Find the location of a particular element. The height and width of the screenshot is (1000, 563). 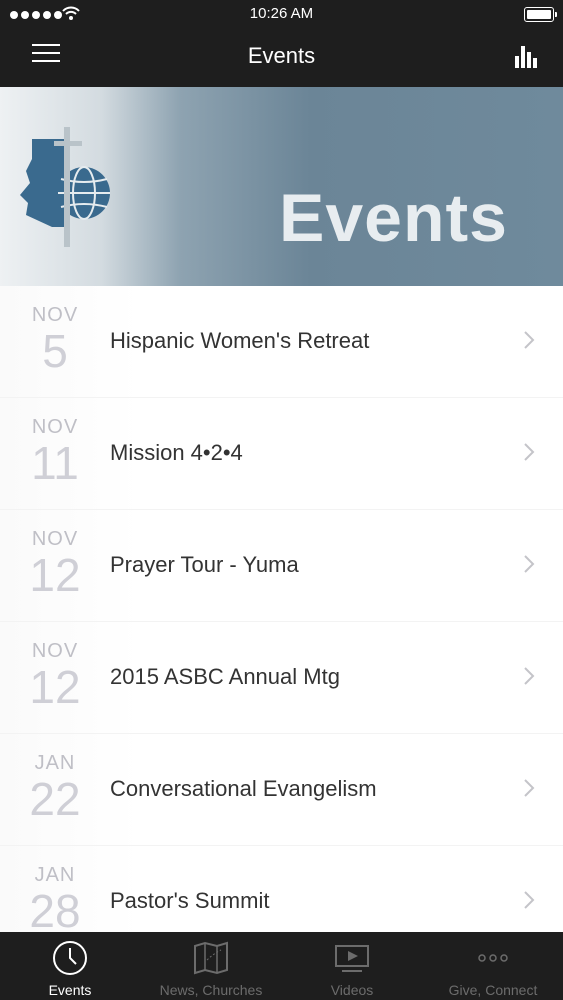

event-title: Hispanic Women's Retreat is located at coordinates (240, 340).